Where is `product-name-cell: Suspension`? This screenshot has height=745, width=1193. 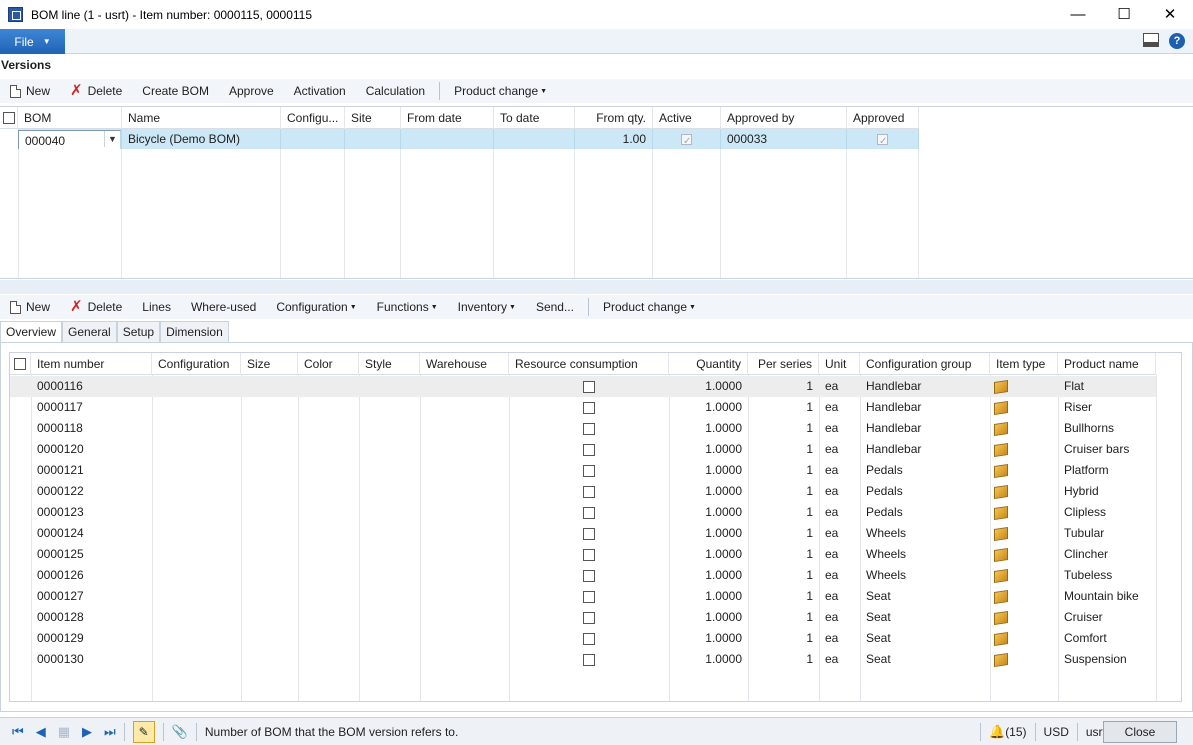 product-name-cell: Suspension is located at coordinates (1107, 659).